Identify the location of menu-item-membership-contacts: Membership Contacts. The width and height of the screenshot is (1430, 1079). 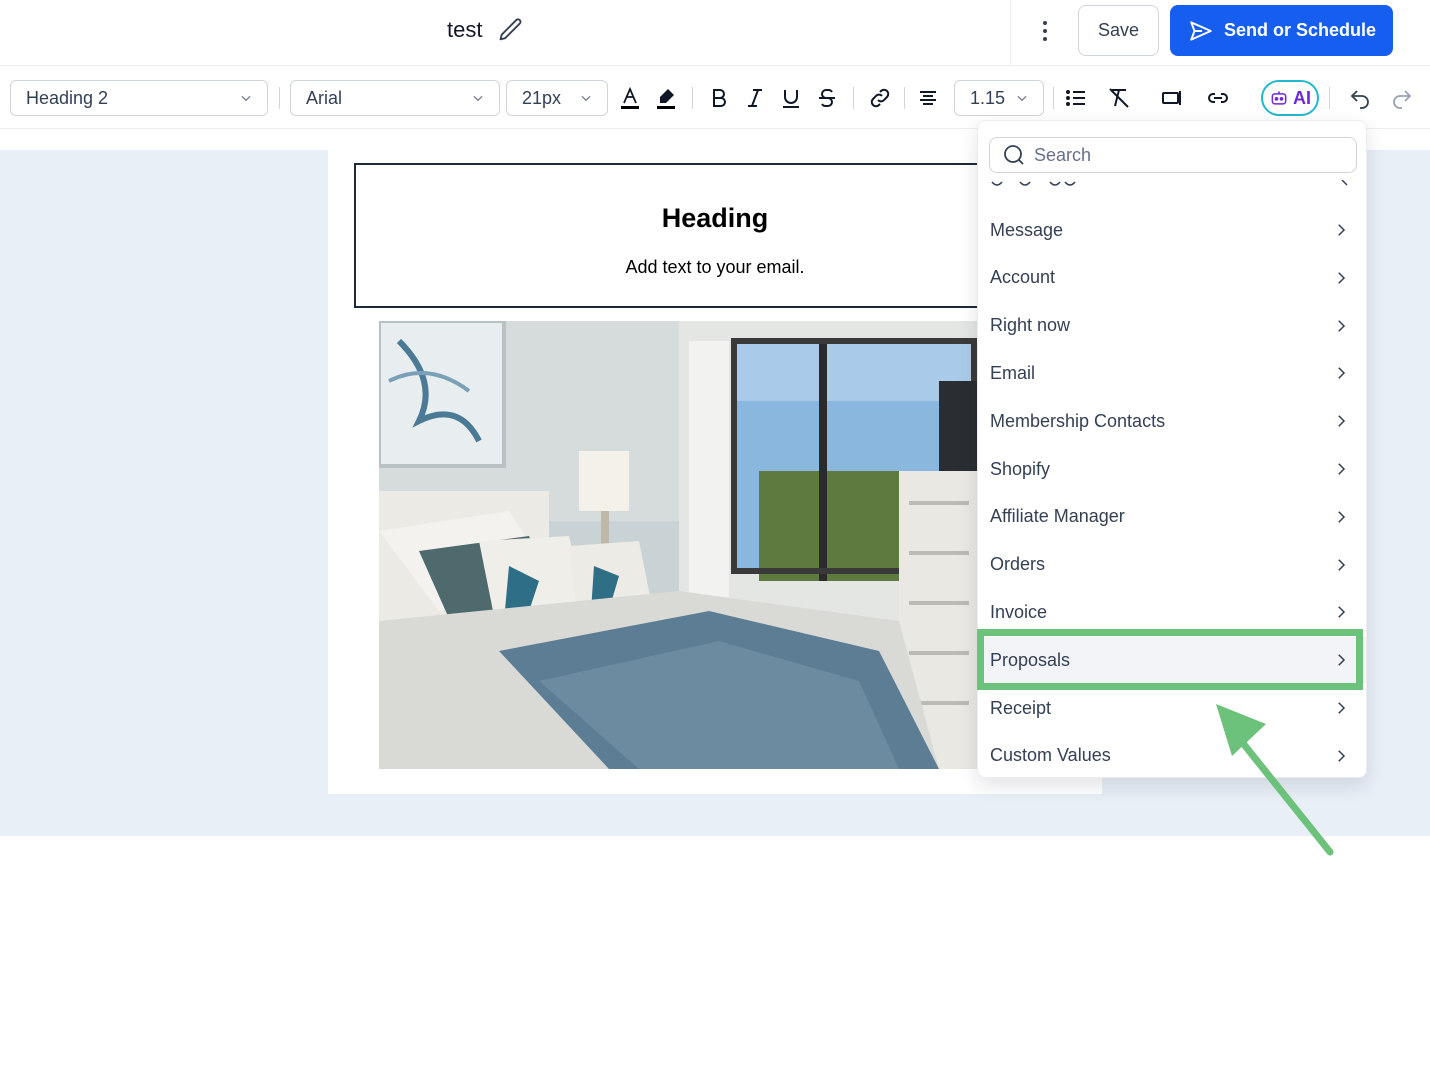
(1172, 421).